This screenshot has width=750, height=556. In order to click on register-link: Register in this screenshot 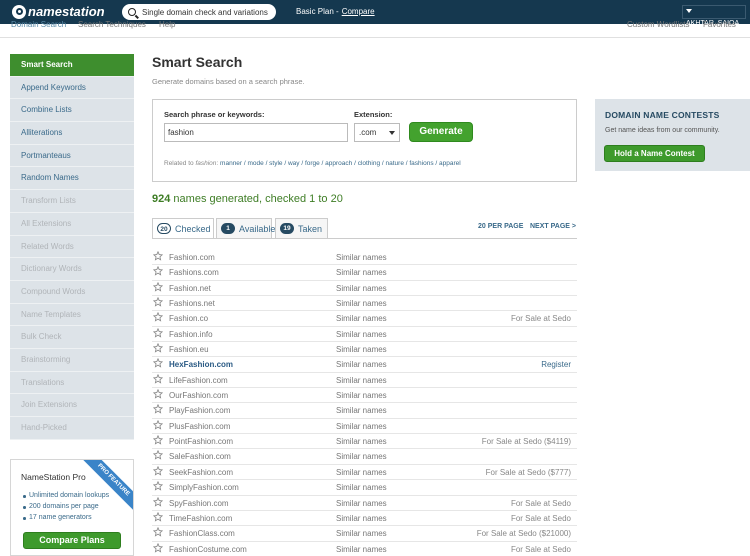, I will do `click(556, 364)`.